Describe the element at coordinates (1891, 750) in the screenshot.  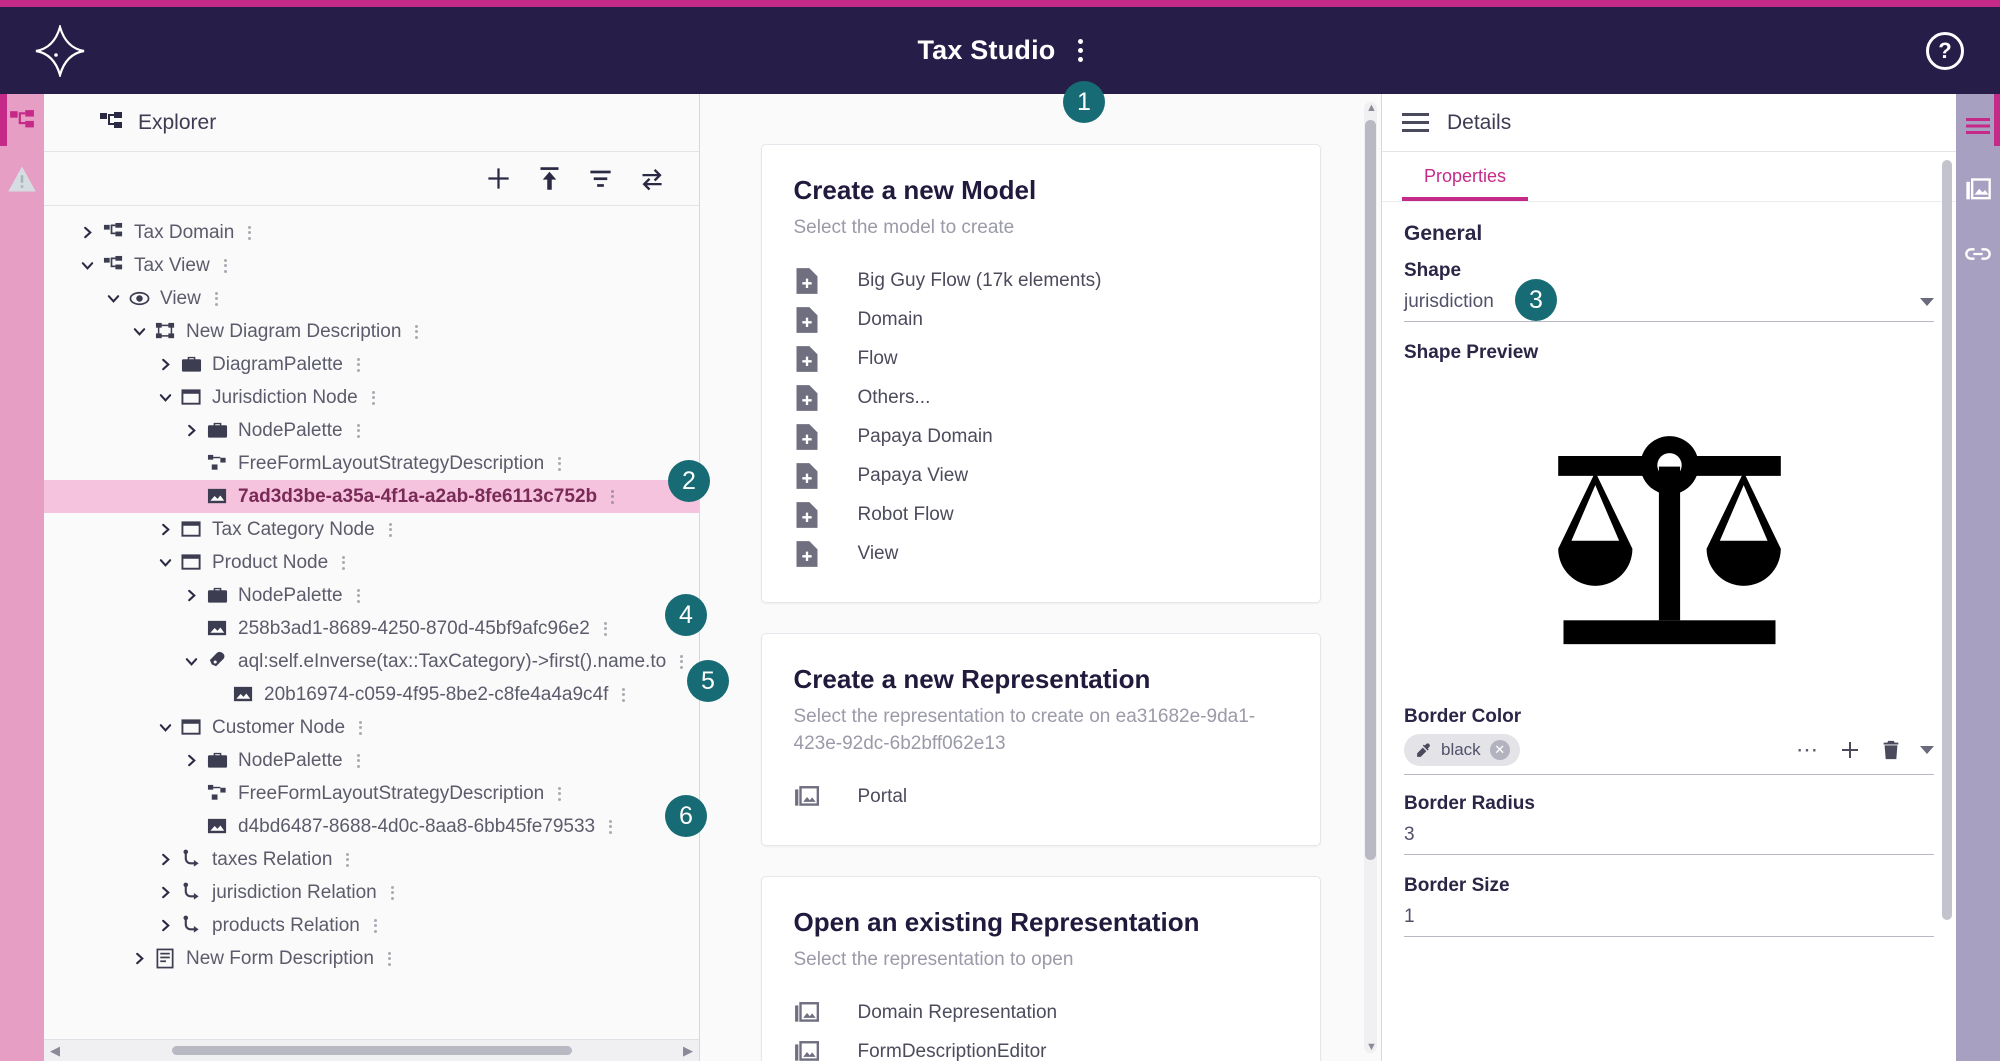
I see `trash-icon` at that location.